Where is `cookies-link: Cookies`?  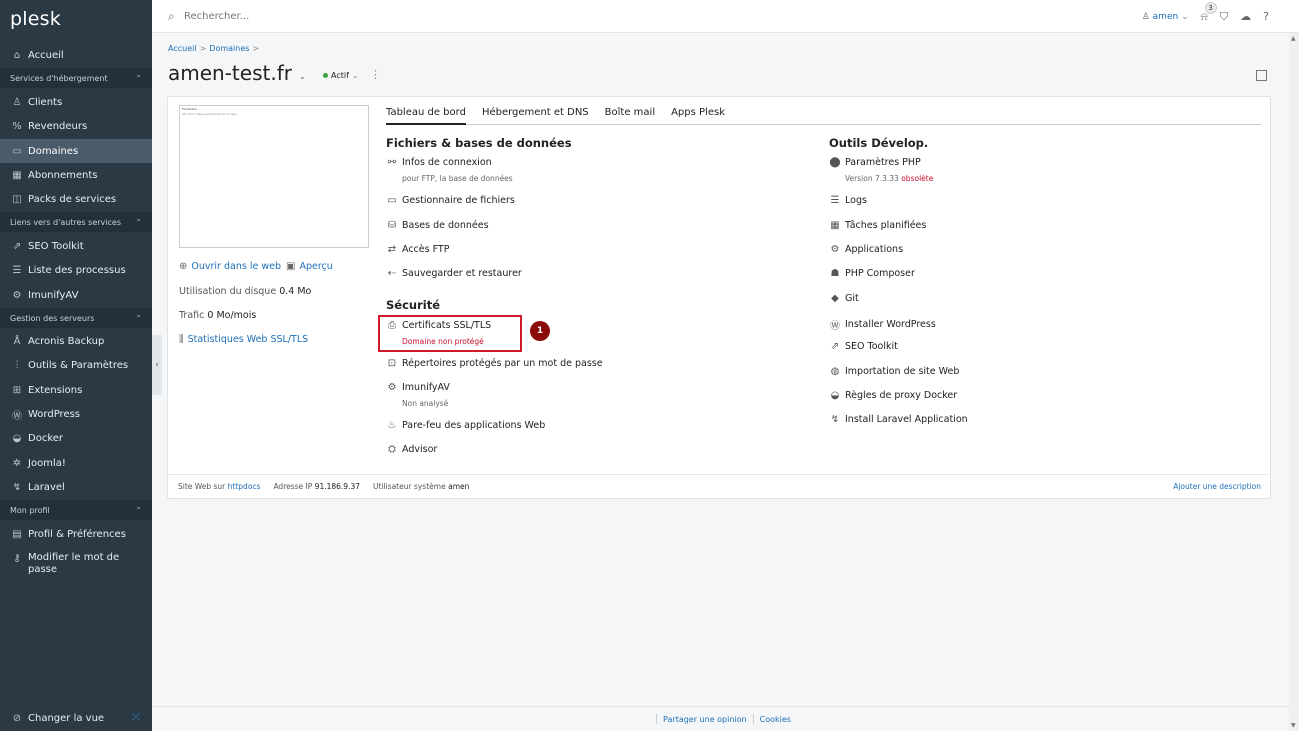 cookies-link: Cookies is located at coordinates (775, 719).